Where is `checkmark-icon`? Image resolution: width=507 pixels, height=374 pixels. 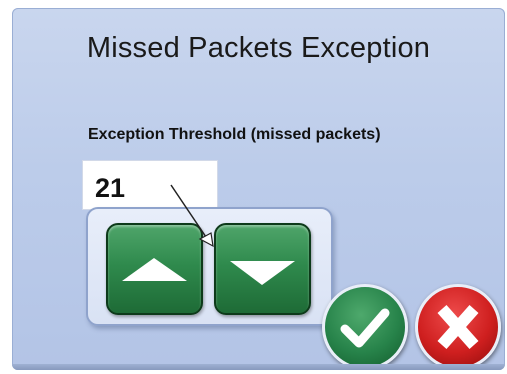
checkmark-icon is located at coordinates (365, 328).